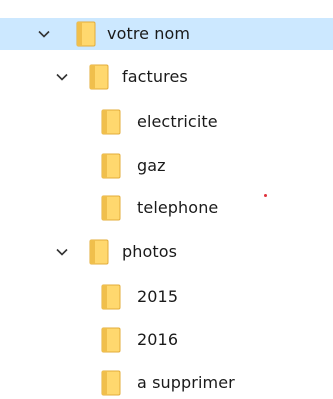 The image size is (333, 399). I want to click on tree-item-telephone: telephone, so click(166, 208).